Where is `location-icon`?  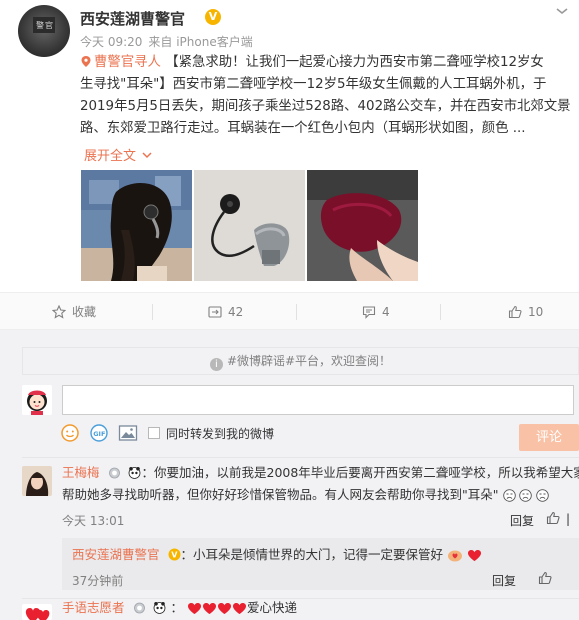 location-icon is located at coordinates (86, 61).